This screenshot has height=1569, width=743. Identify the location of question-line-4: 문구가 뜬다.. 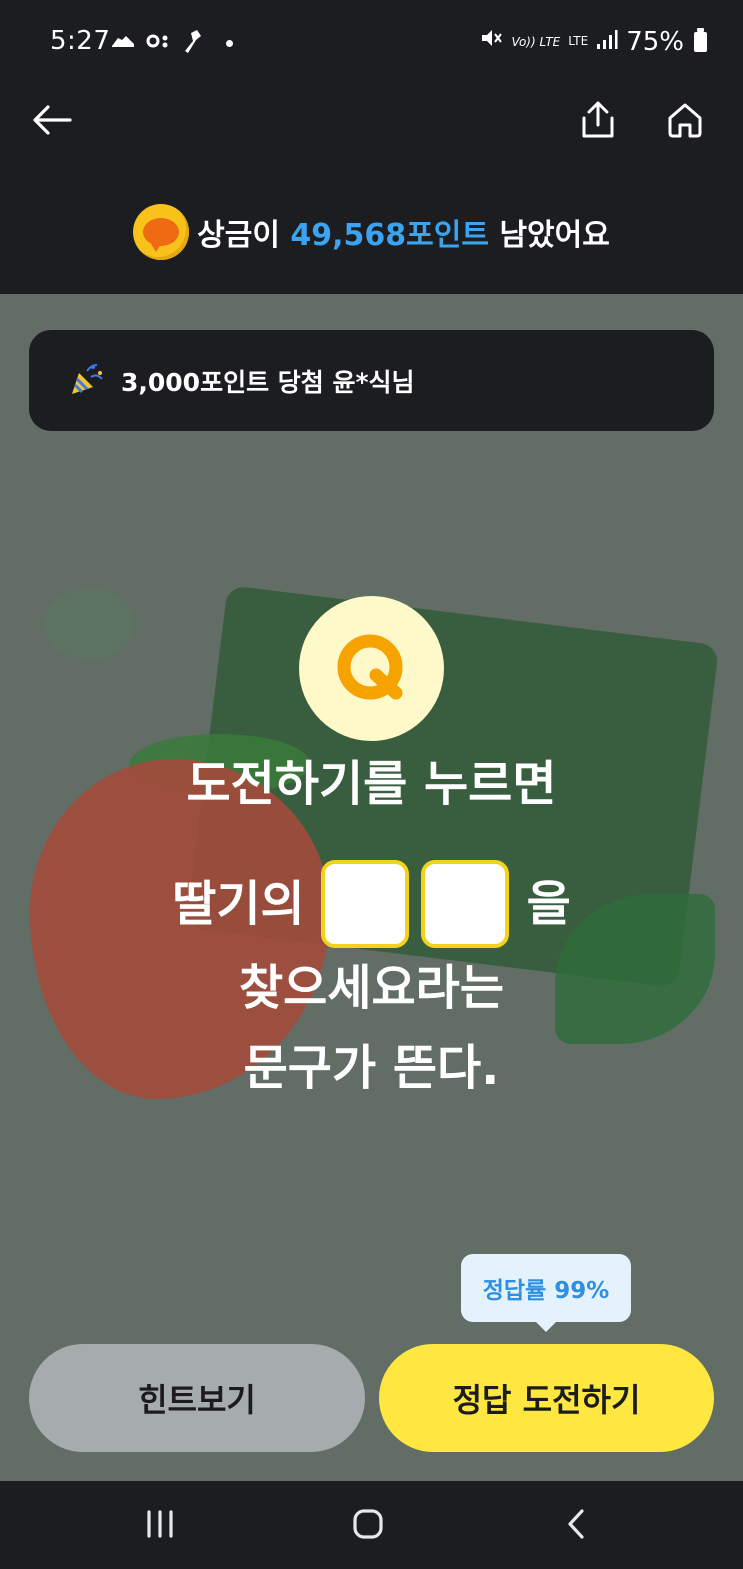
(371, 1068).